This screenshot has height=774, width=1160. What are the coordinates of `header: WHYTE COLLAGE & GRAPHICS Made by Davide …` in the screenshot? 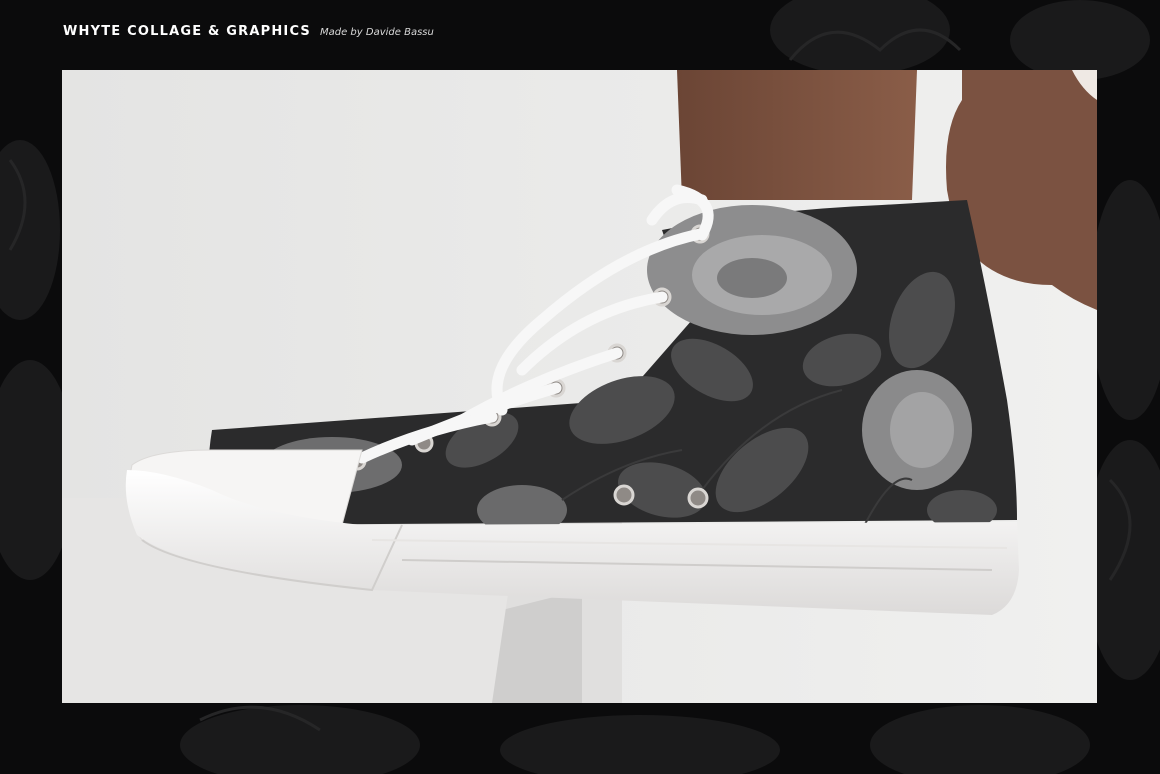 It's located at (248, 34).